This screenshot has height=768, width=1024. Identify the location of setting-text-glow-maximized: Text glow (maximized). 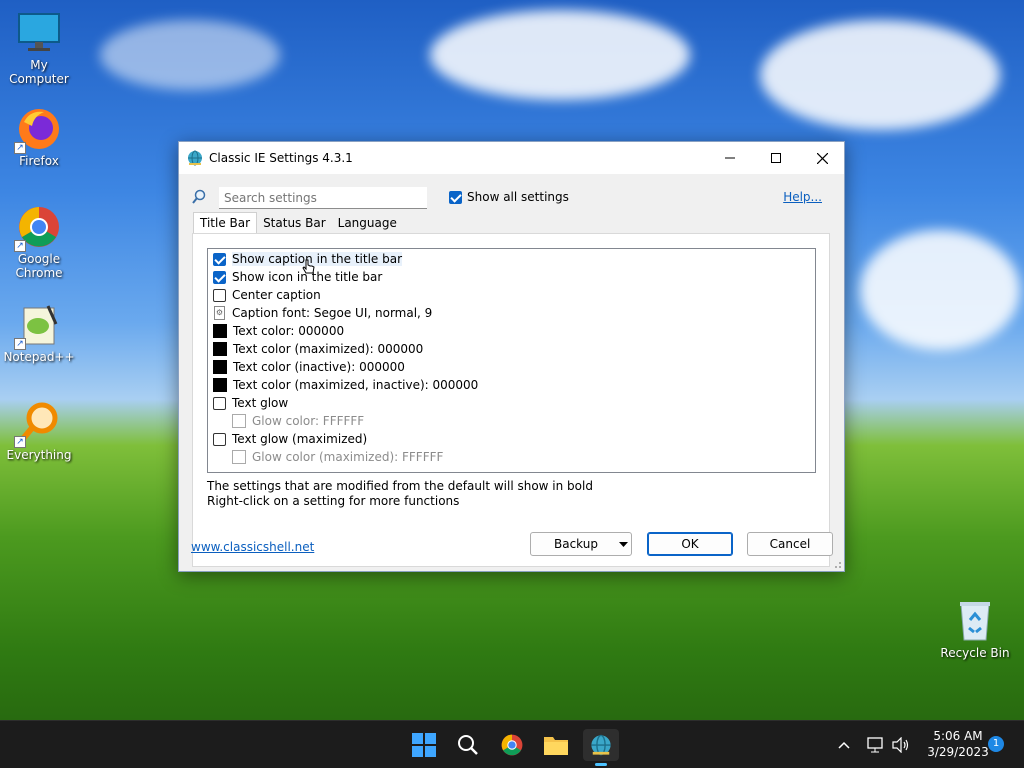
(511, 439).